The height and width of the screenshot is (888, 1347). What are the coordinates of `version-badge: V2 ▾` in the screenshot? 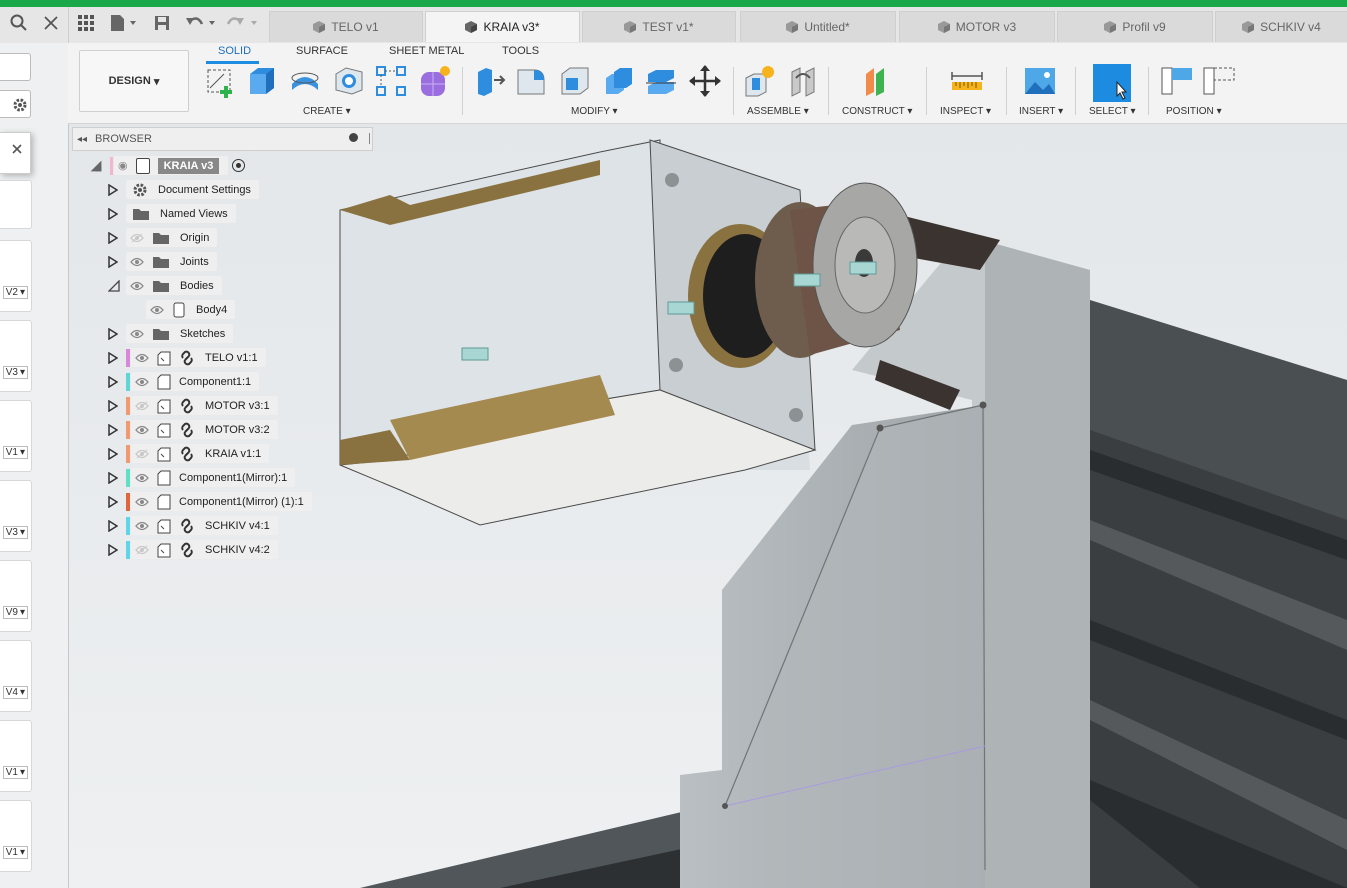 It's located at (15, 292).